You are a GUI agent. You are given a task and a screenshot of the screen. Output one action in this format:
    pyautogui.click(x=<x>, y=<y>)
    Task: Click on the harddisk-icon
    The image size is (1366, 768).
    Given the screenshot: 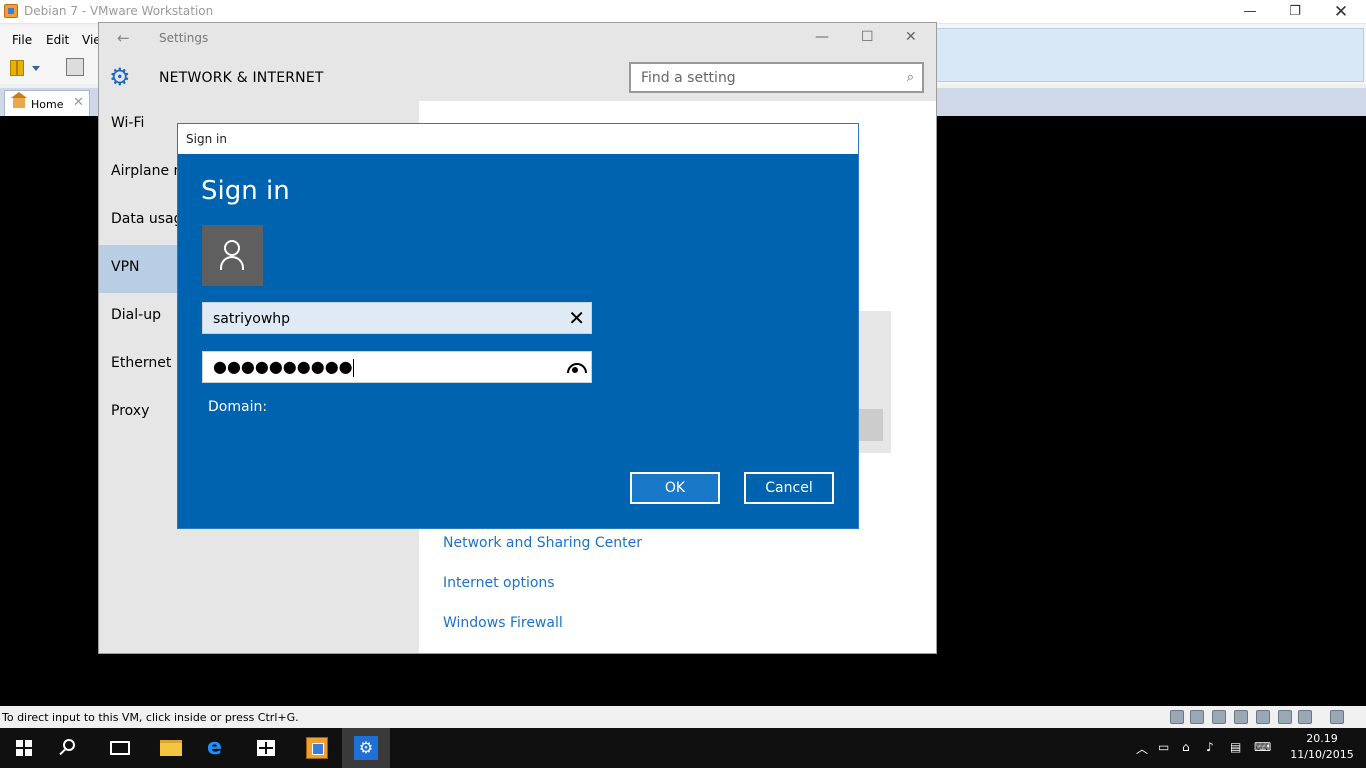 What is the action you would take?
    pyautogui.click(x=1177, y=717)
    